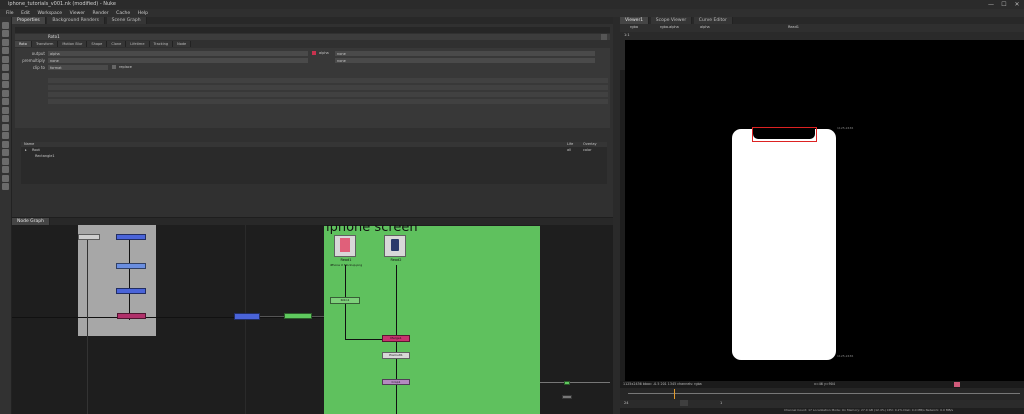 The width and height of the screenshot is (1024, 414). Describe the element at coordinates (76, 20) in the screenshot. I see `tab-background-renders: Background Renders` at that location.